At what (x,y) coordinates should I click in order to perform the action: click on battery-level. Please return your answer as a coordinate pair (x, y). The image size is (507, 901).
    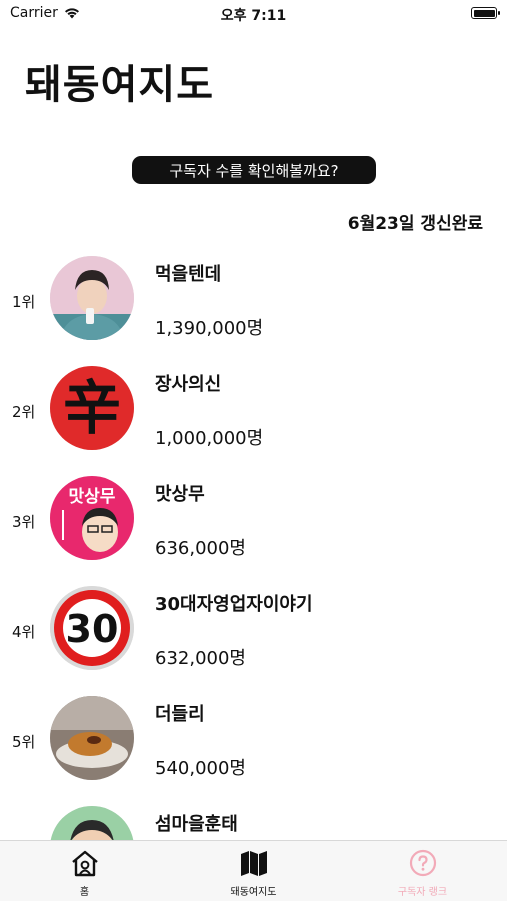
    Looking at the image, I should click on (484, 13).